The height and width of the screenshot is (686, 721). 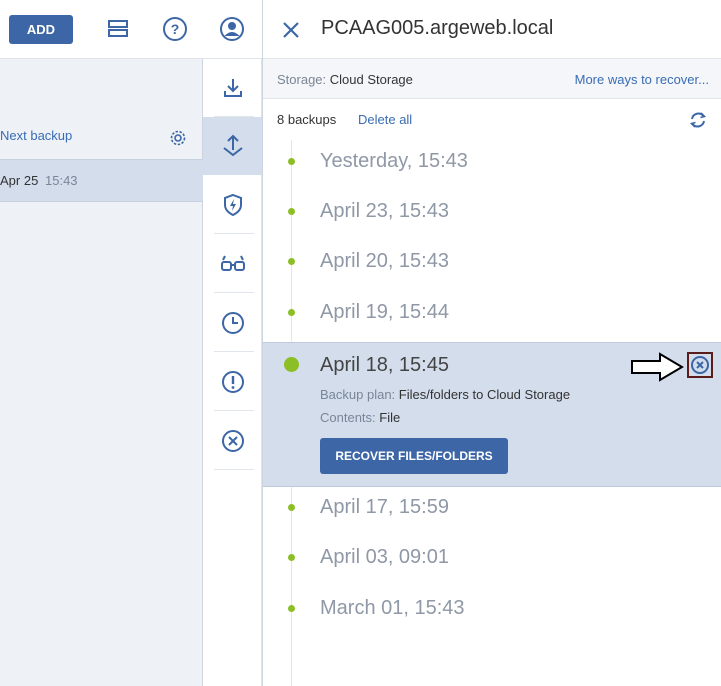 I want to click on clock-icon, so click(x=232, y=323).